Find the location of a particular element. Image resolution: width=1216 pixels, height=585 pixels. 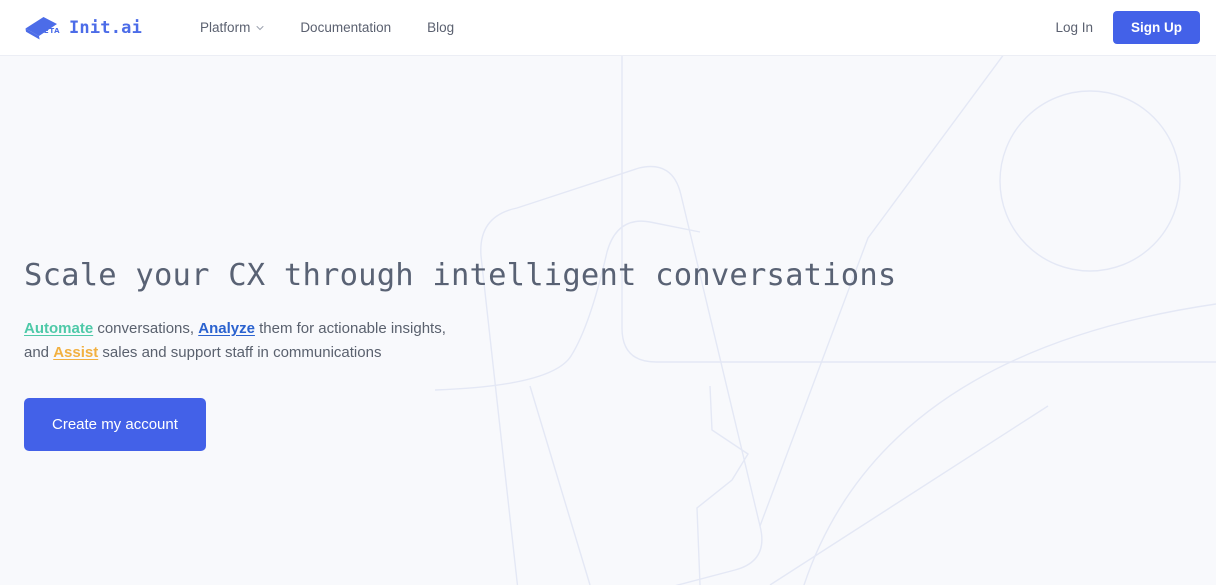

hero-subtitle-text-3: and is located at coordinates (39, 353).